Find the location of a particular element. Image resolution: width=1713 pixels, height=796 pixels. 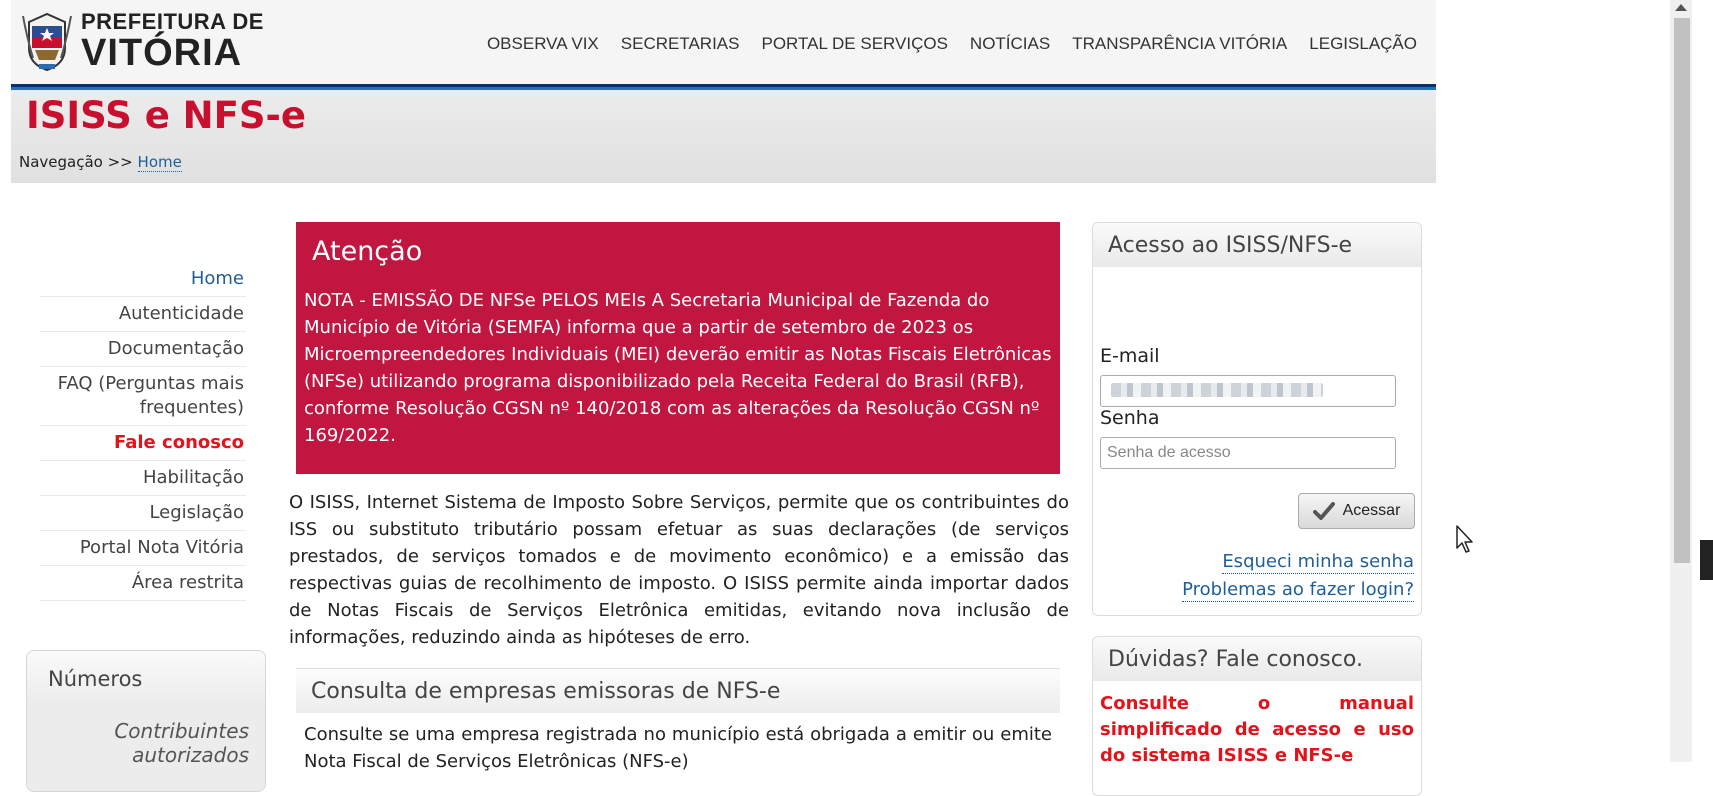

login-submit-button: Acessar is located at coordinates (1356, 511).